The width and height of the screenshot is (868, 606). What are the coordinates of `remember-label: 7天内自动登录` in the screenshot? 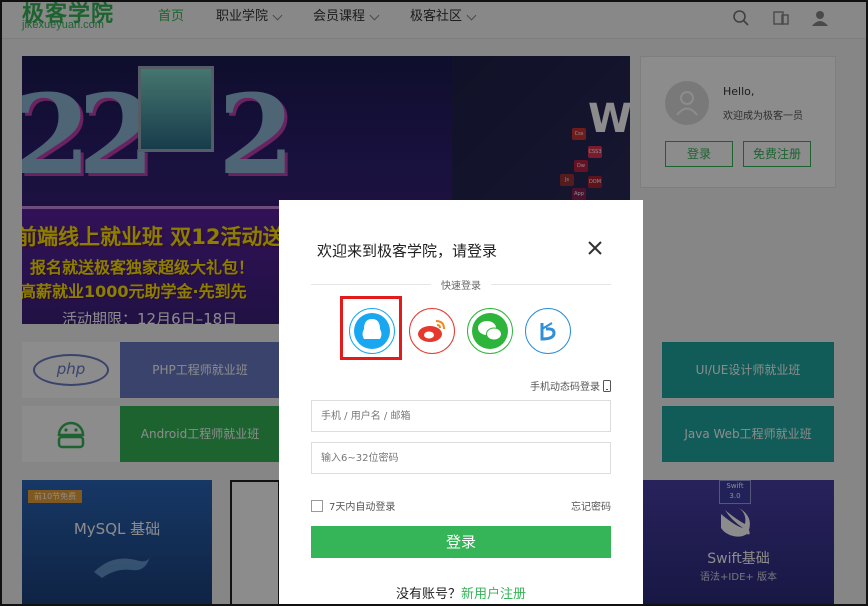 It's located at (362, 507).